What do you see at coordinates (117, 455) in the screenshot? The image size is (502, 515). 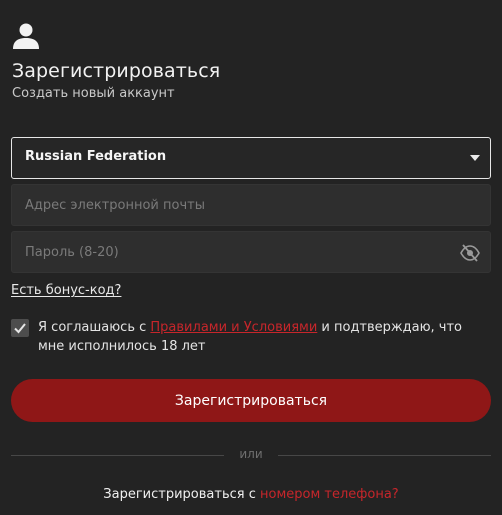 I see `divider-line-left` at bounding box center [117, 455].